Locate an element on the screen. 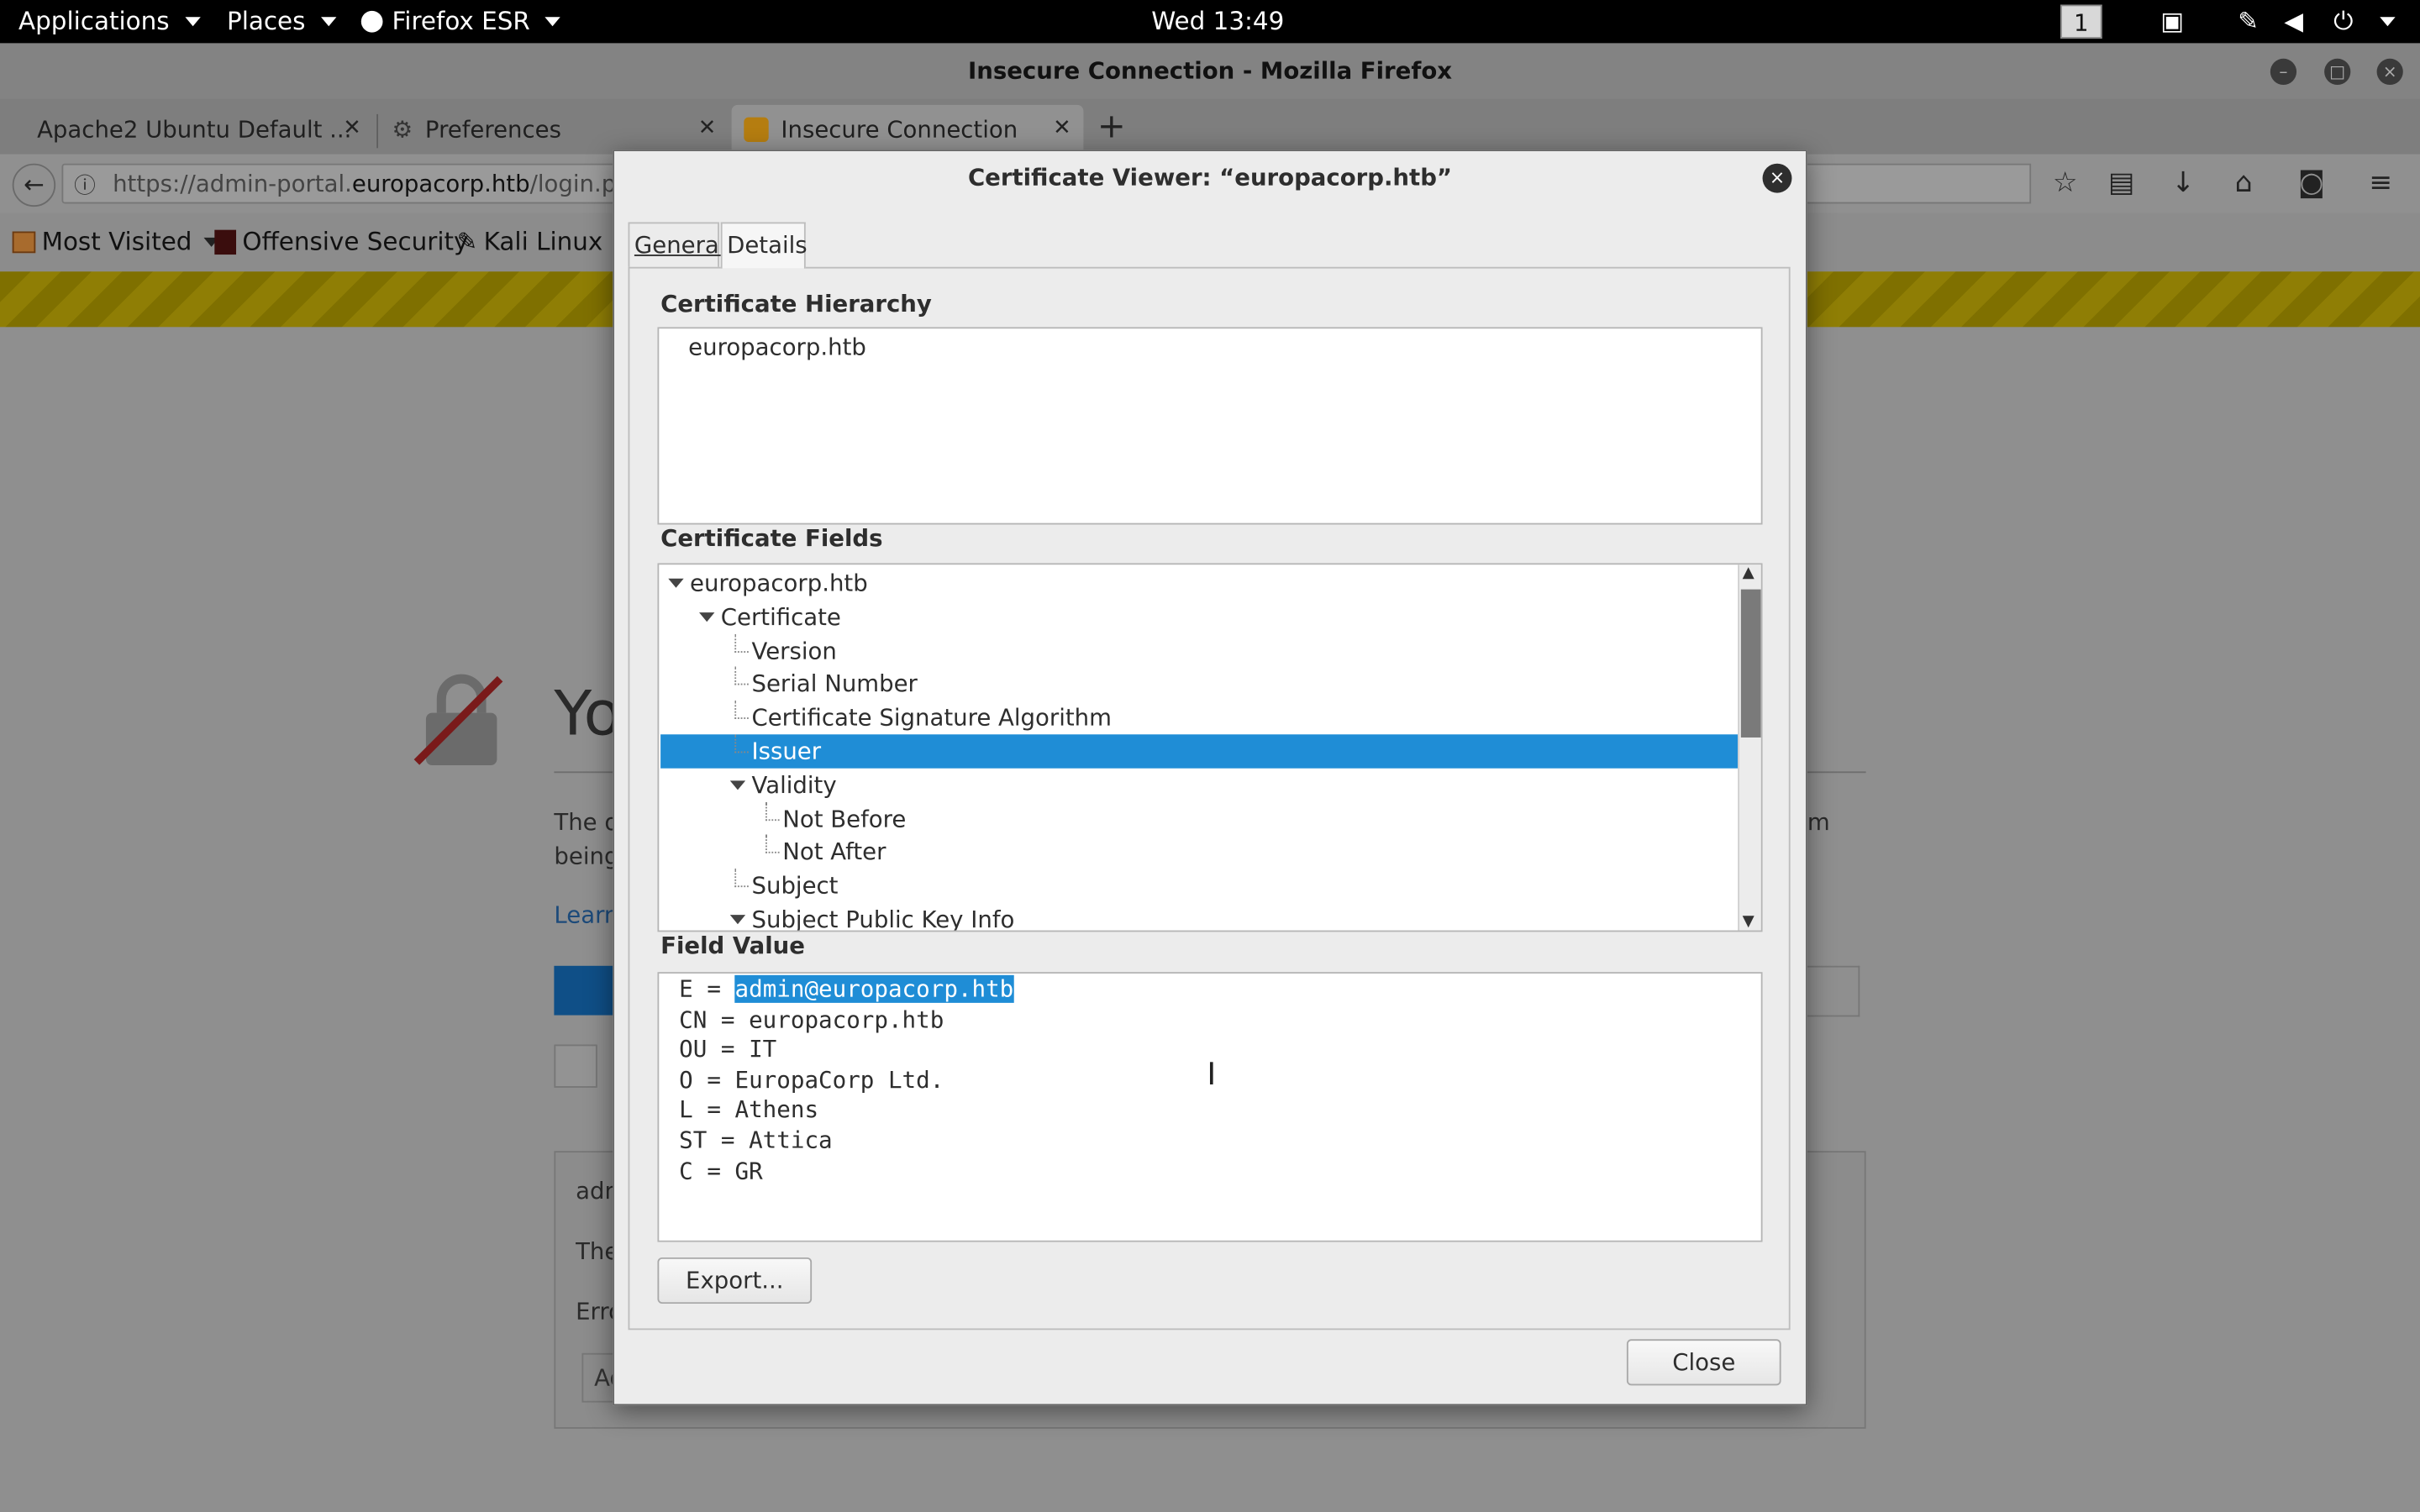  scroll-up-icon: ▲ is located at coordinates (1748, 572).